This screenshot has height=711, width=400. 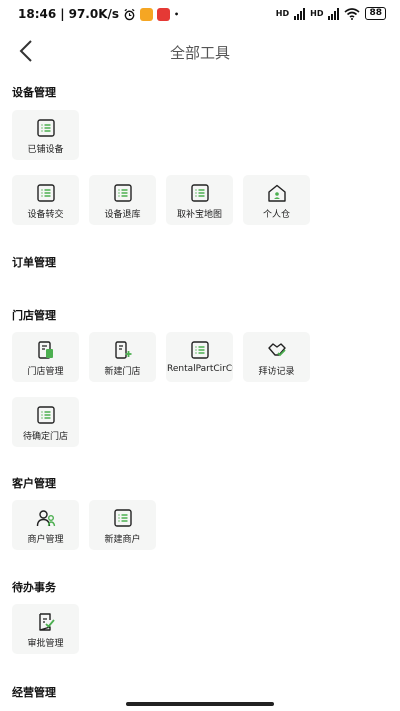 I want to click on tool-device-transfer: 设备转交, so click(x=45, y=200).